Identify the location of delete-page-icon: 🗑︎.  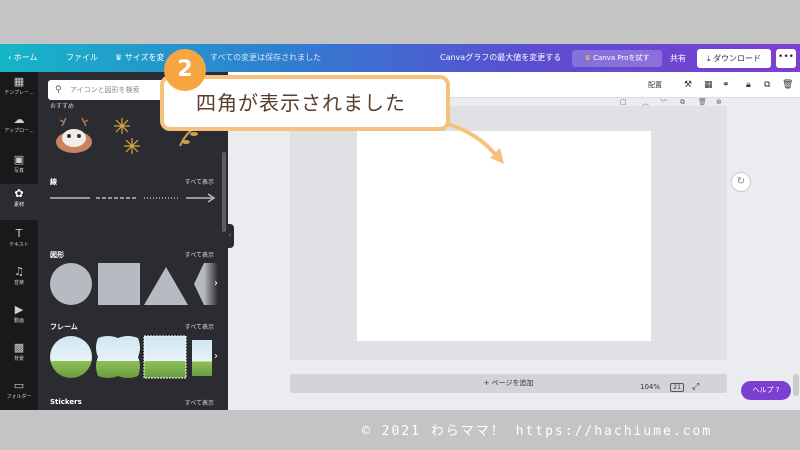
(702, 102).